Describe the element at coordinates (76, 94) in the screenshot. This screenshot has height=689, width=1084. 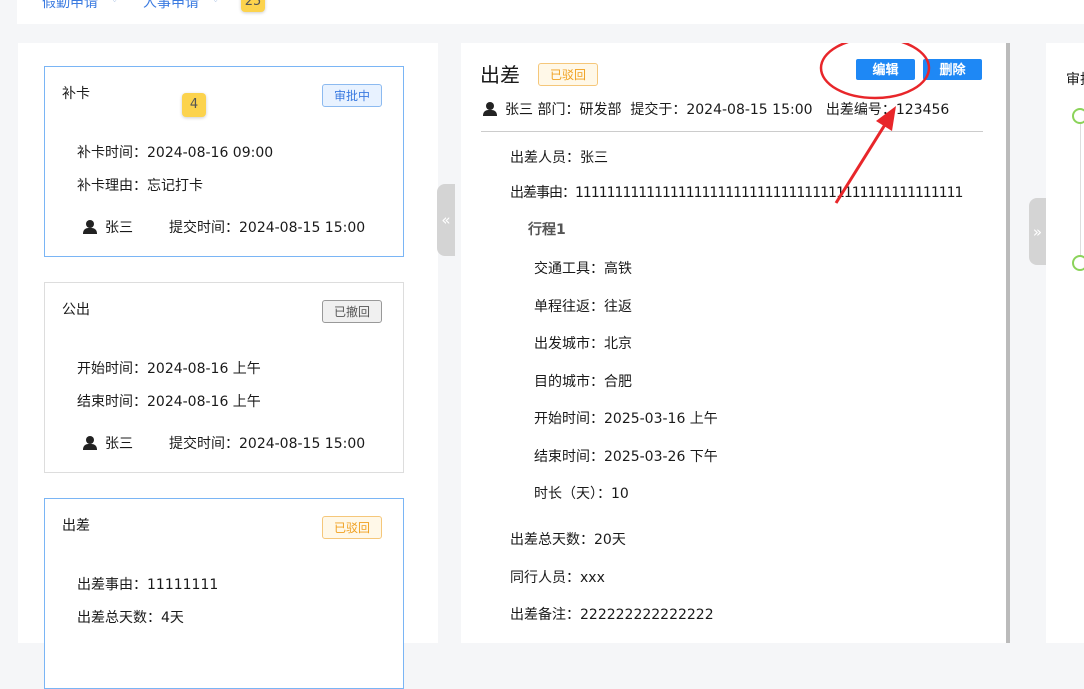
I see `card-title: 补卡` at that location.